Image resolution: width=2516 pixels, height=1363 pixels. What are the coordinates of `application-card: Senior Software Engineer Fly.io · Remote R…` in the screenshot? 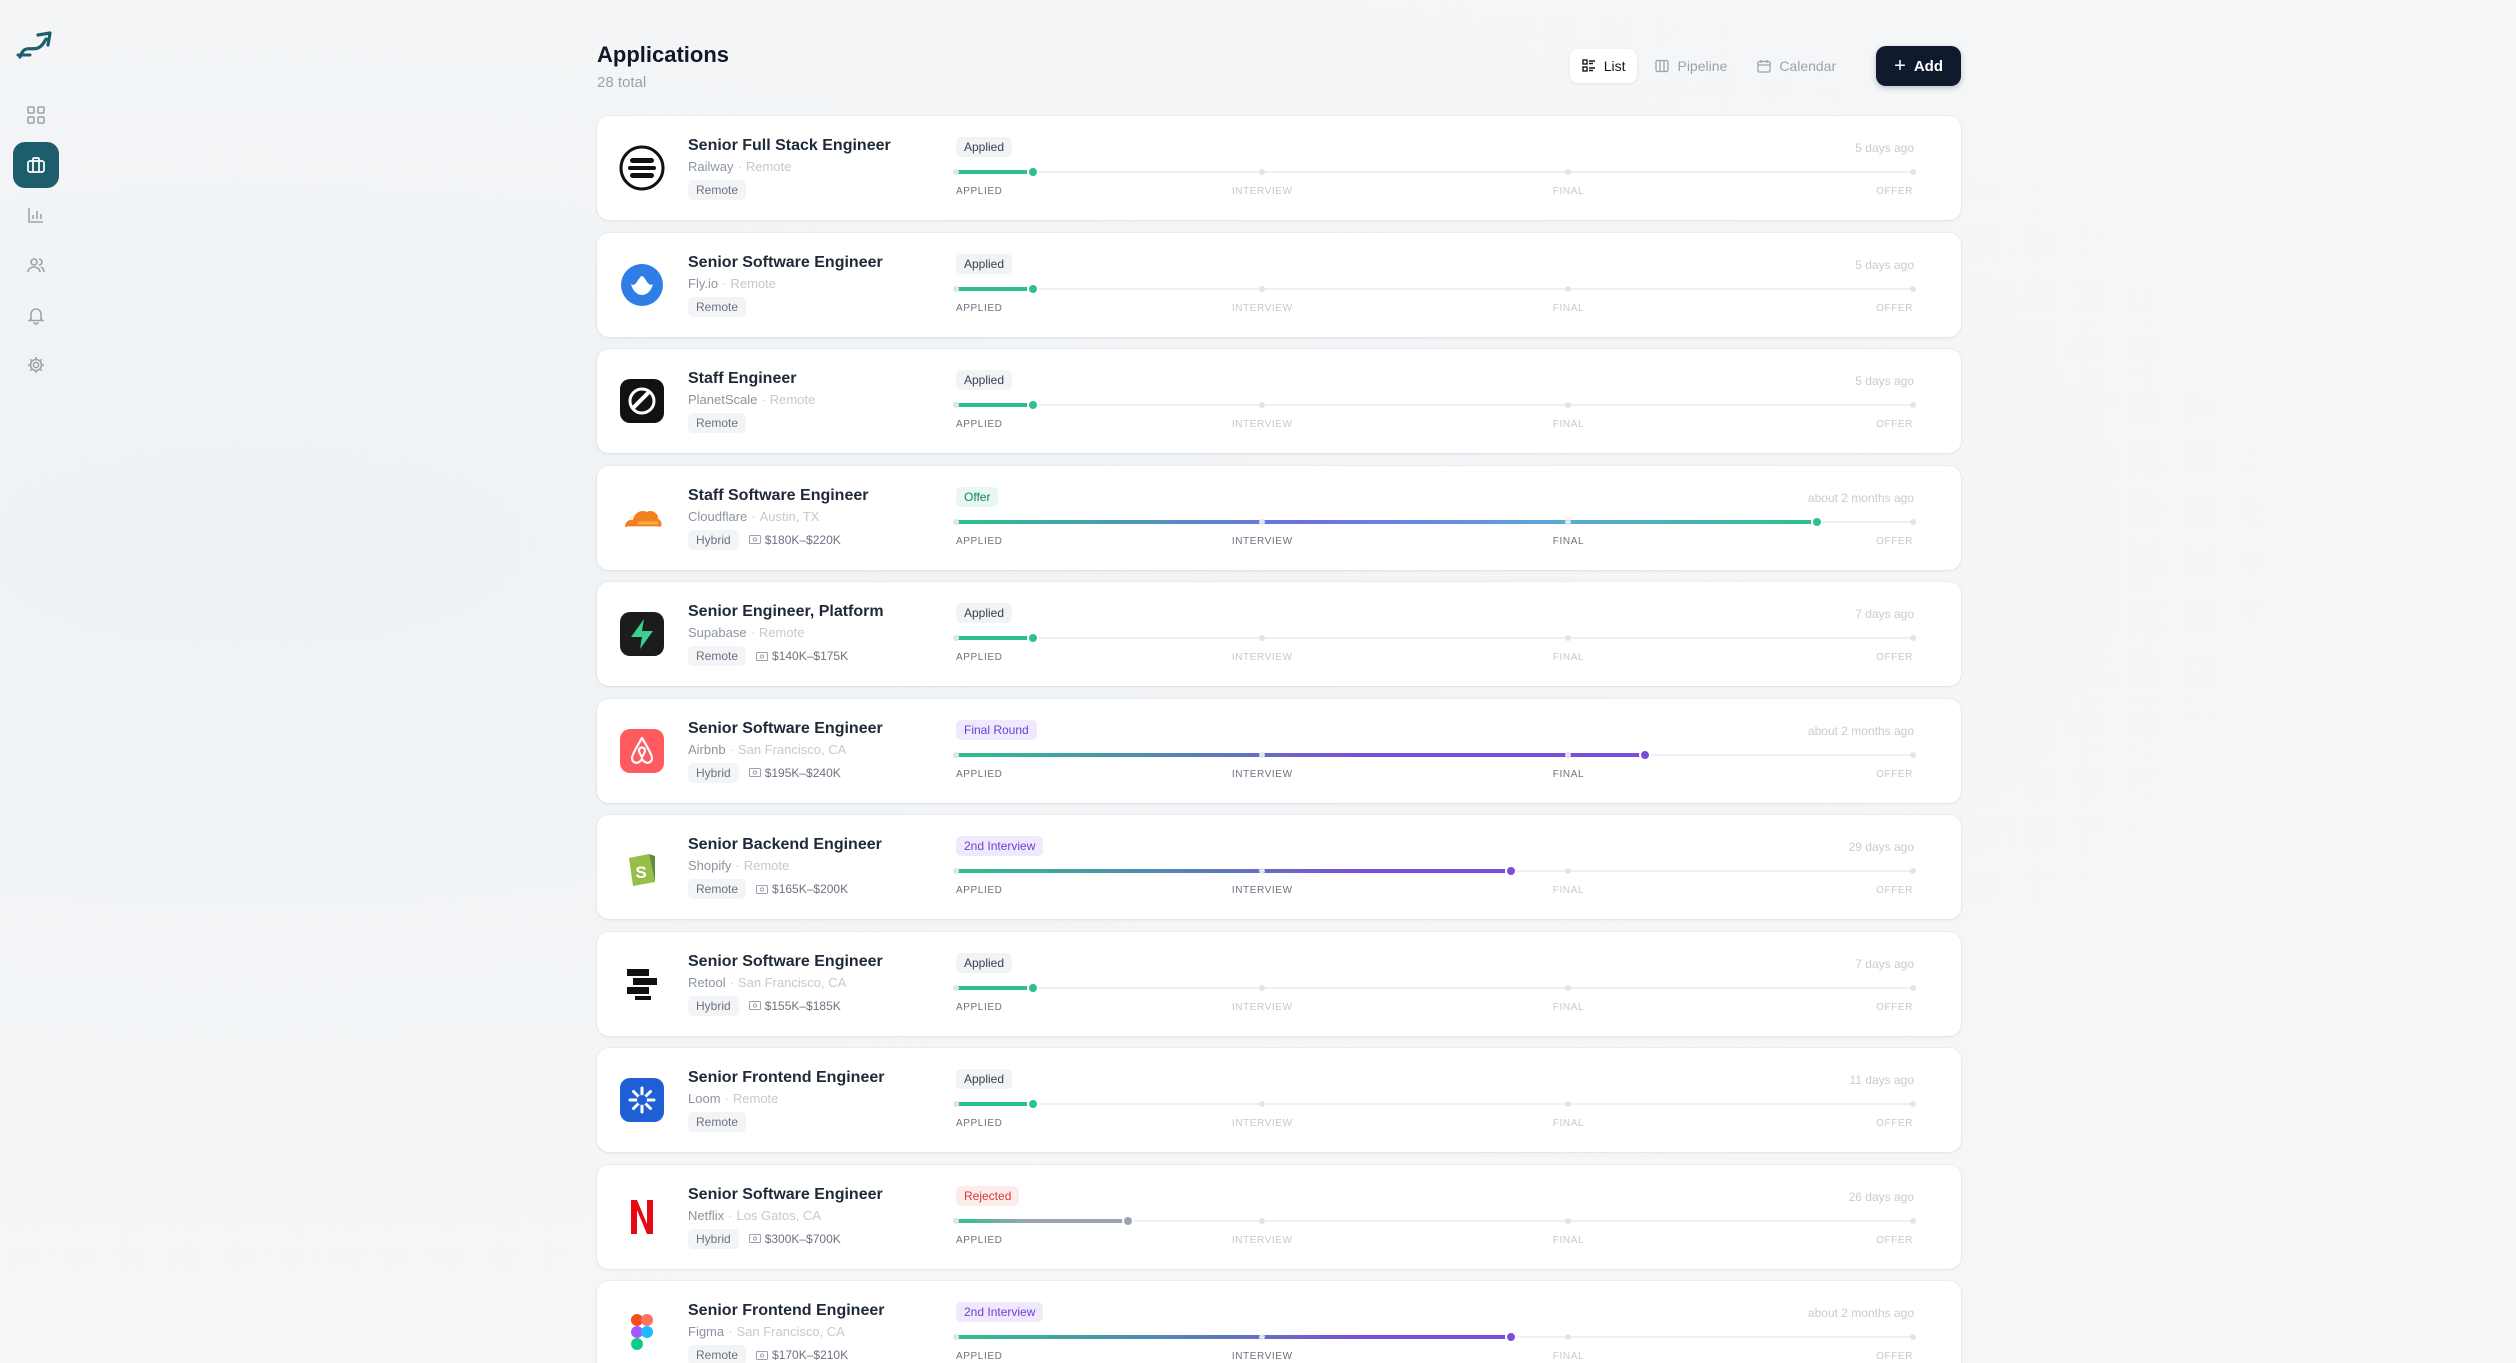 It's located at (1279, 284).